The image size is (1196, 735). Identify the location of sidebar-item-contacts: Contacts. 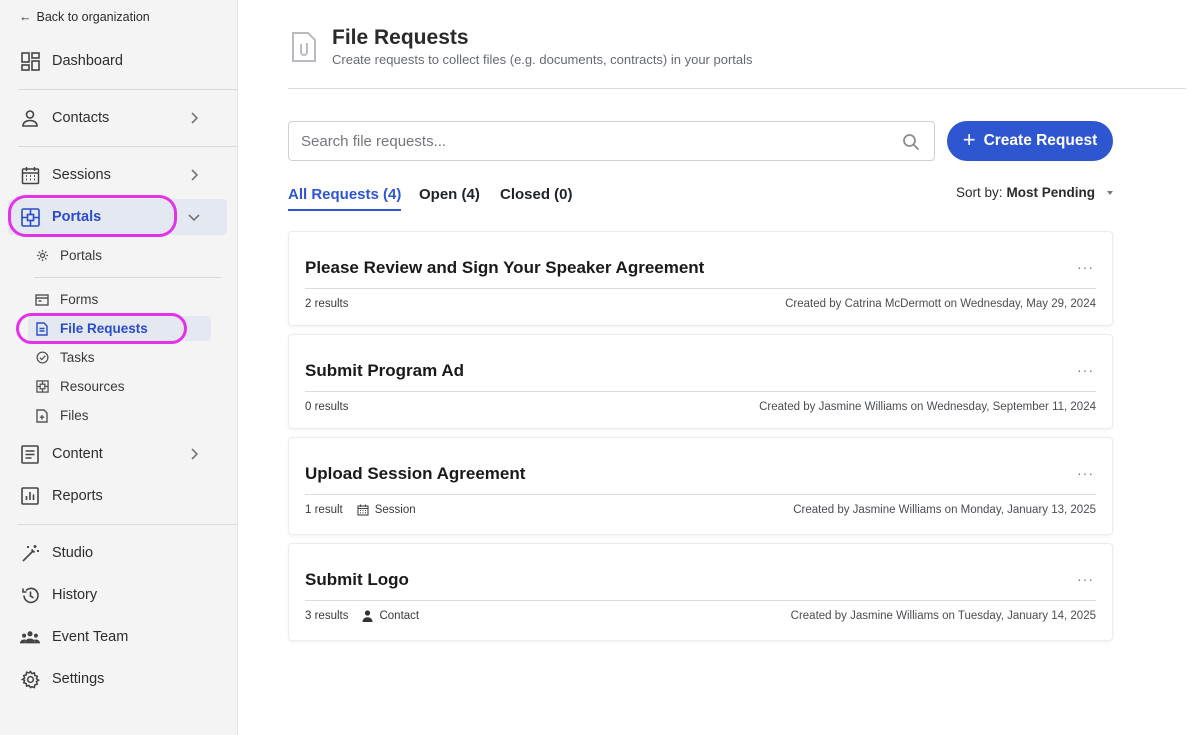
(117, 118).